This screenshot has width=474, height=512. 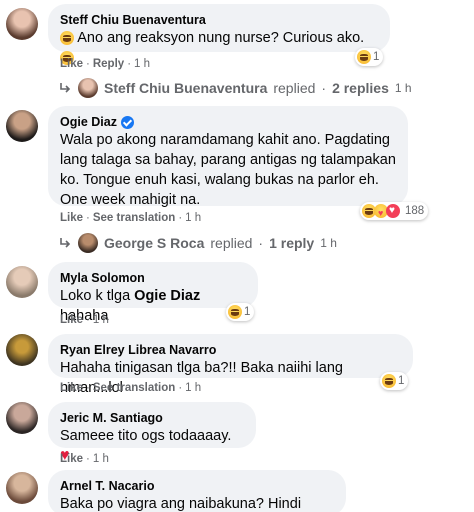 I want to click on verified-badge-icon, so click(x=127, y=122).